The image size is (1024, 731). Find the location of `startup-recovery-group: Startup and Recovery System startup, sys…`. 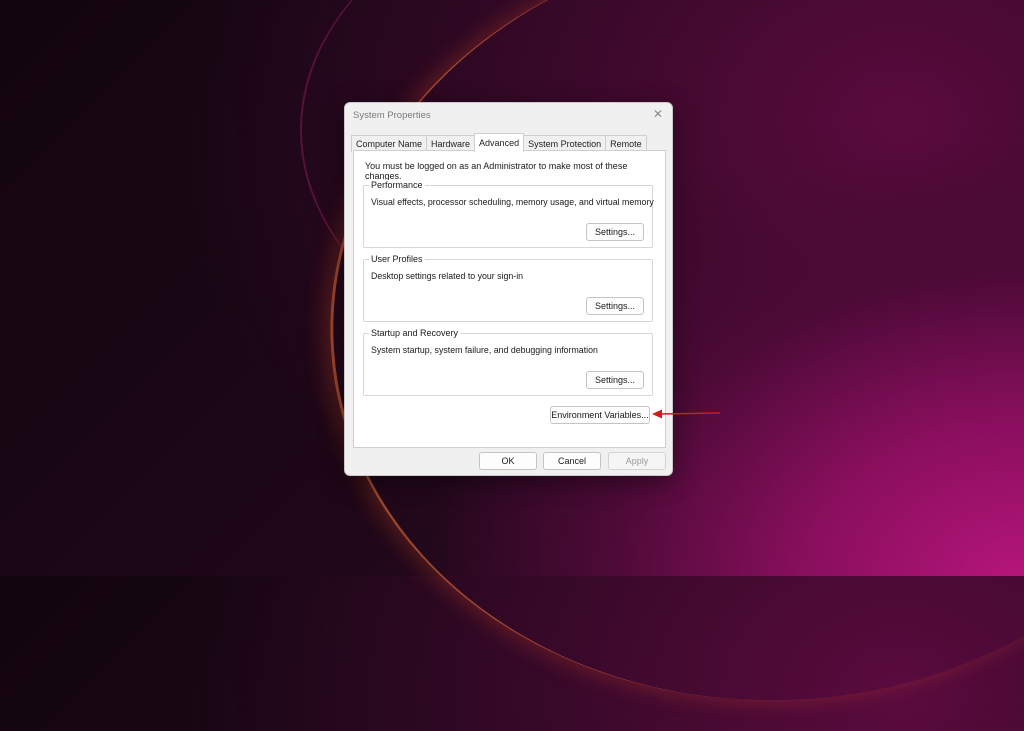

startup-recovery-group: Startup and Recovery System startup, sys… is located at coordinates (508, 362).